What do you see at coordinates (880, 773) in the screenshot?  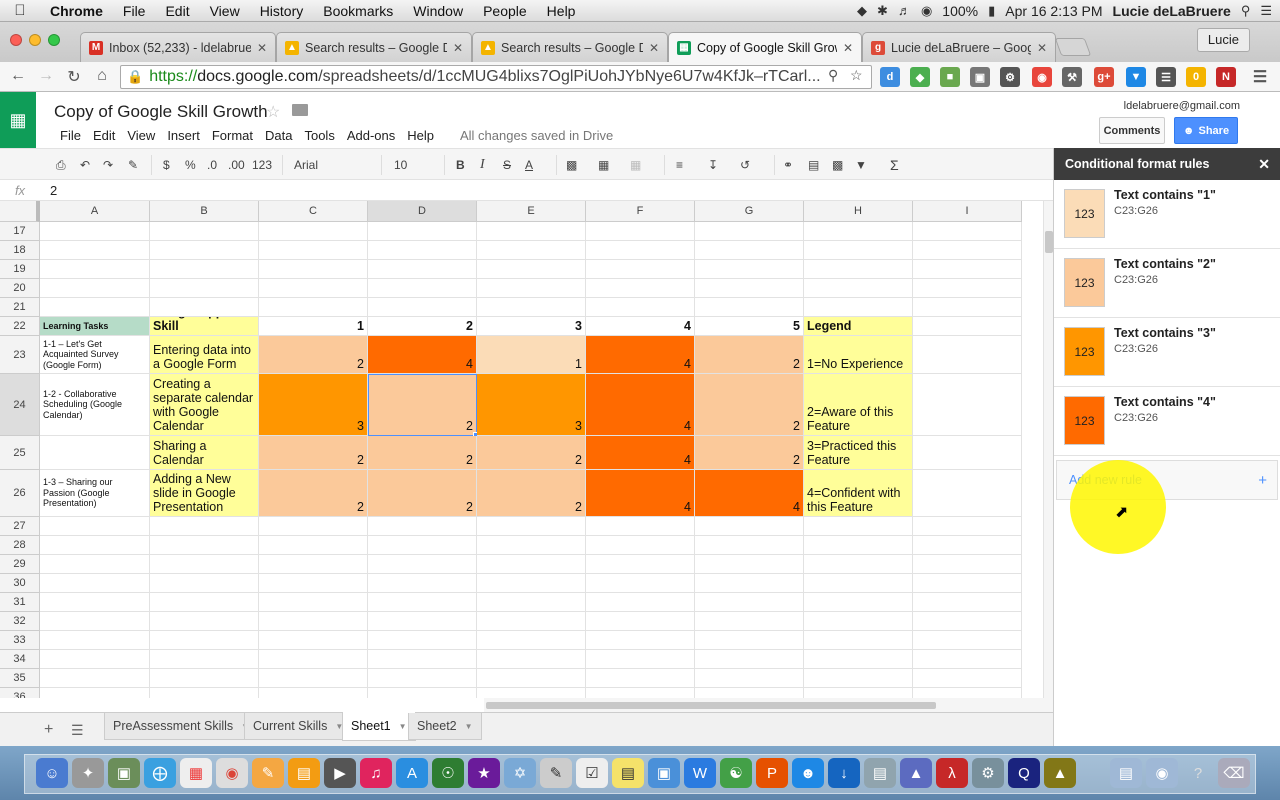 I see `files-icon: ▤` at bounding box center [880, 773].